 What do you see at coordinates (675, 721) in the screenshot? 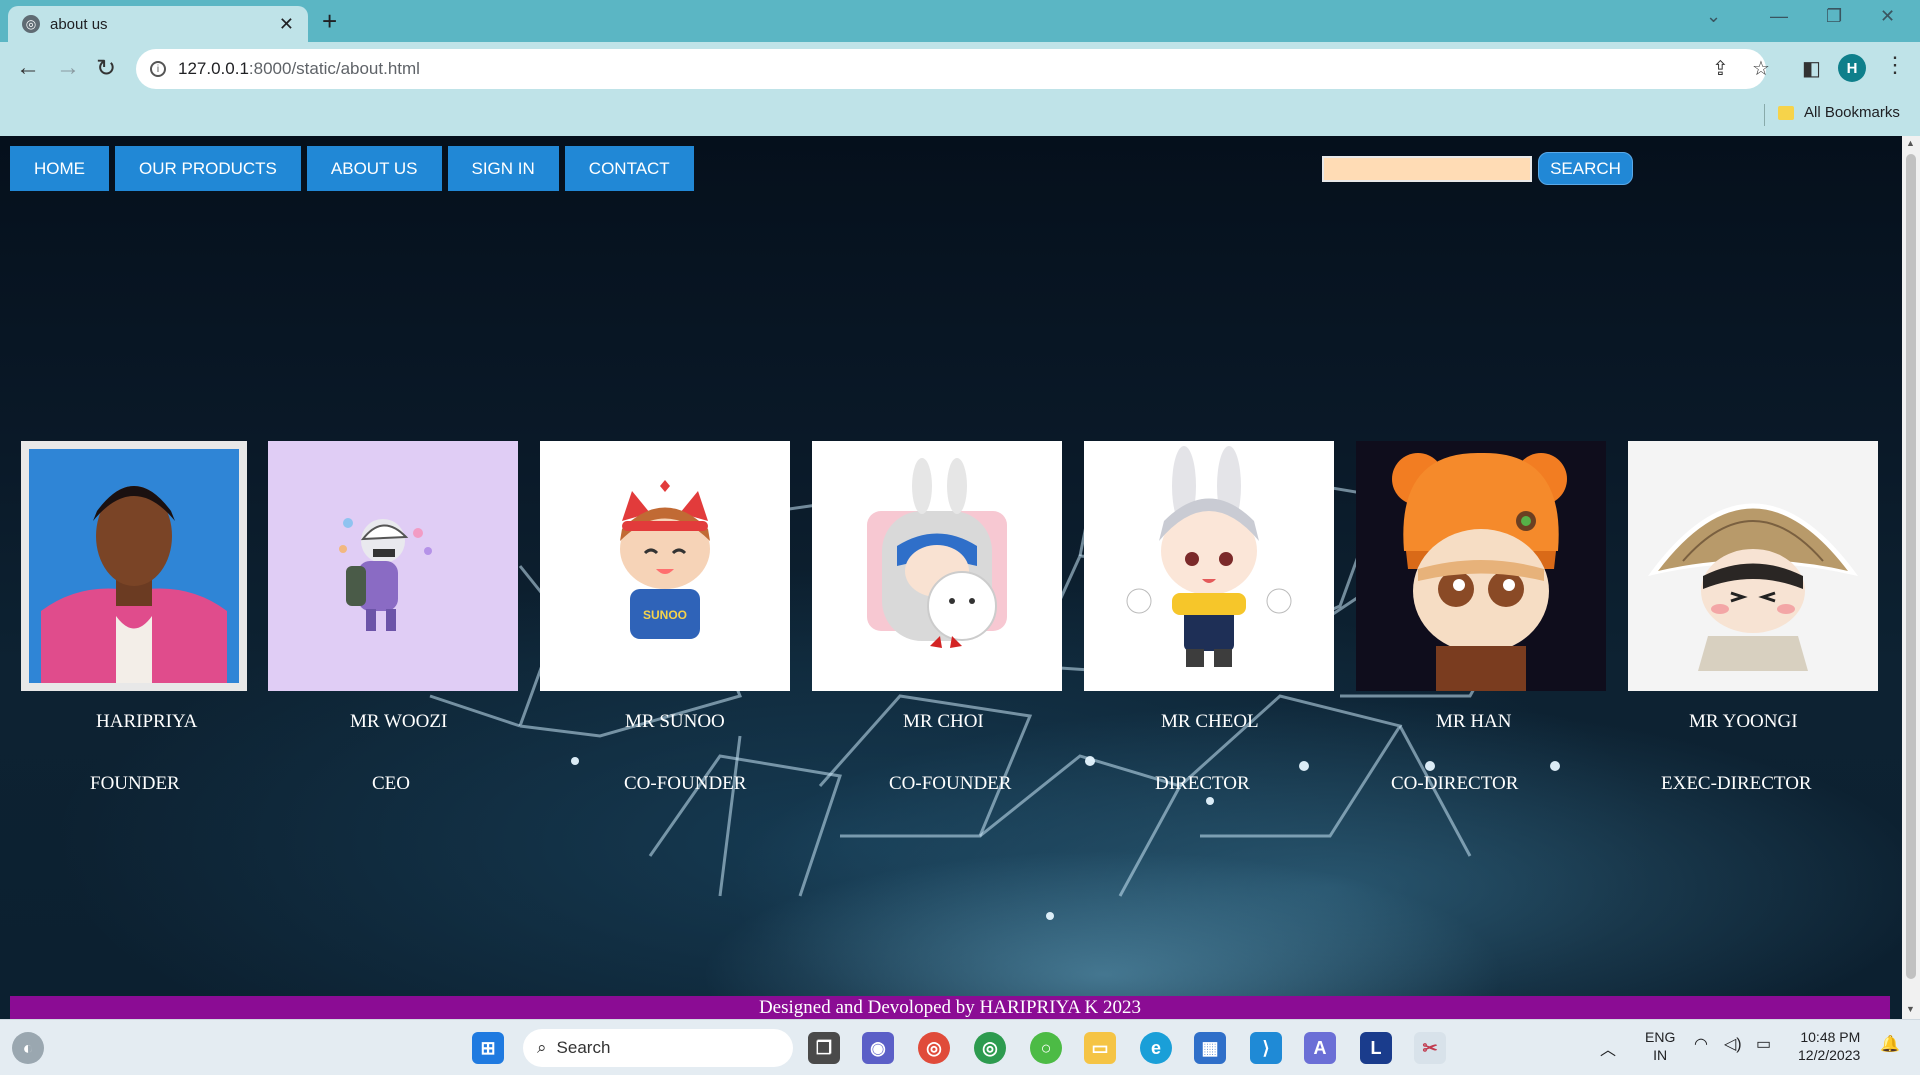
I see `member-name: MR SUNOO` at bounding box center [675, 721].